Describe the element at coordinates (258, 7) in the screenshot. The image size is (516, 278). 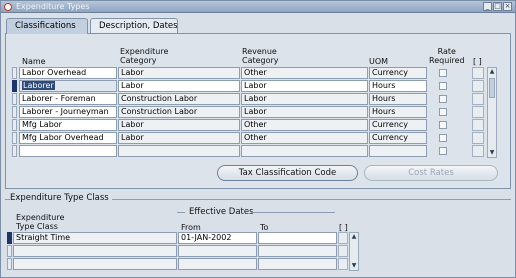
I see `title-bar: Expenditure Types _ □ ×` at that location.